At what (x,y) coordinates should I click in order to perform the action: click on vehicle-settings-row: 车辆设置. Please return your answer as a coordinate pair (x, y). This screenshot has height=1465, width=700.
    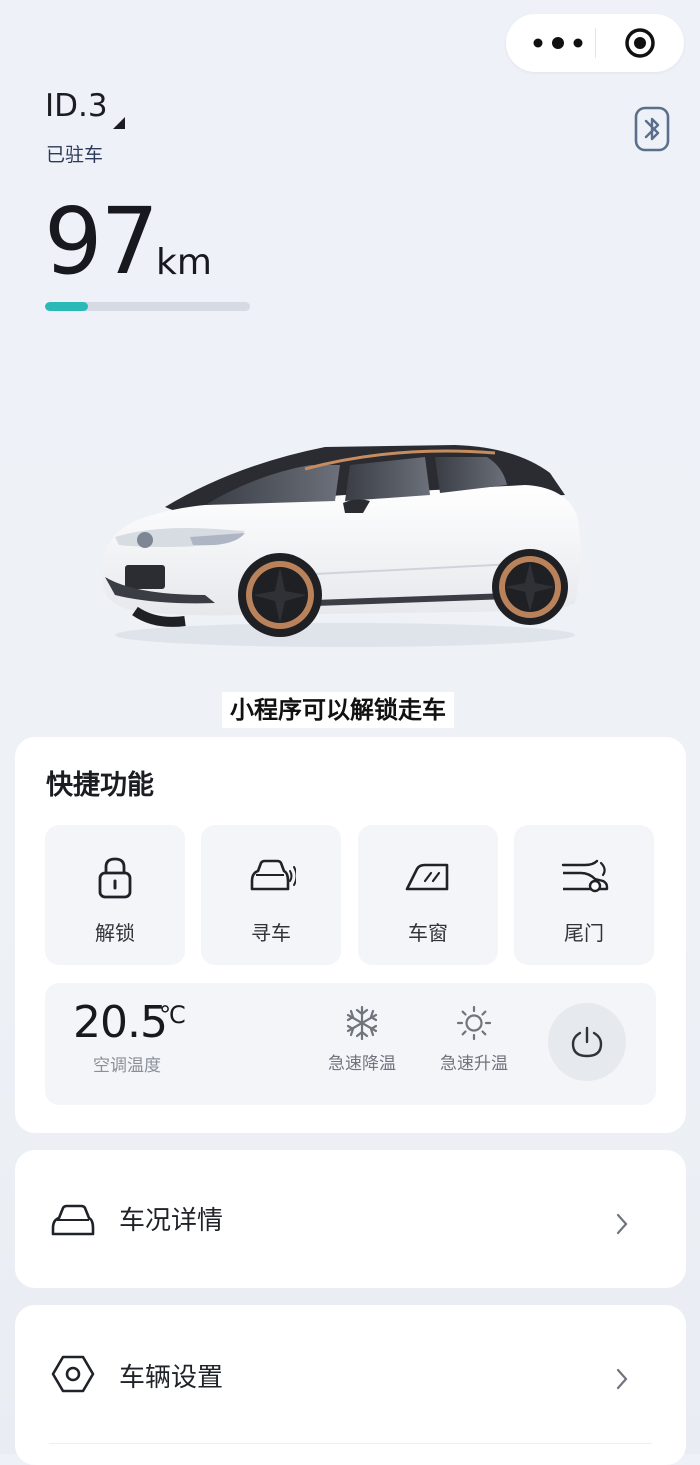
    Looking at the image, I should click on (350, 1385).